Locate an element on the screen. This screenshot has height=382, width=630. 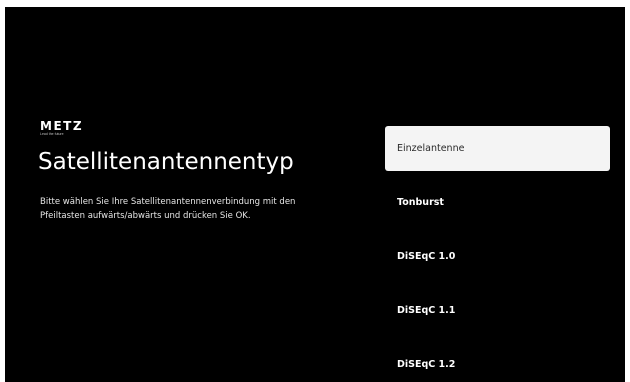
option-label: DiSEqC 1.2 is located at coordinates (426, 364).